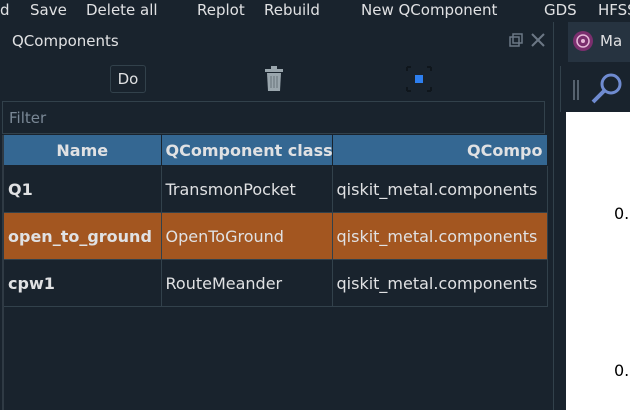 The width and height of the screenshot is (630, 410). I want to click on tab-main-view: Ma, so click(599, 42).